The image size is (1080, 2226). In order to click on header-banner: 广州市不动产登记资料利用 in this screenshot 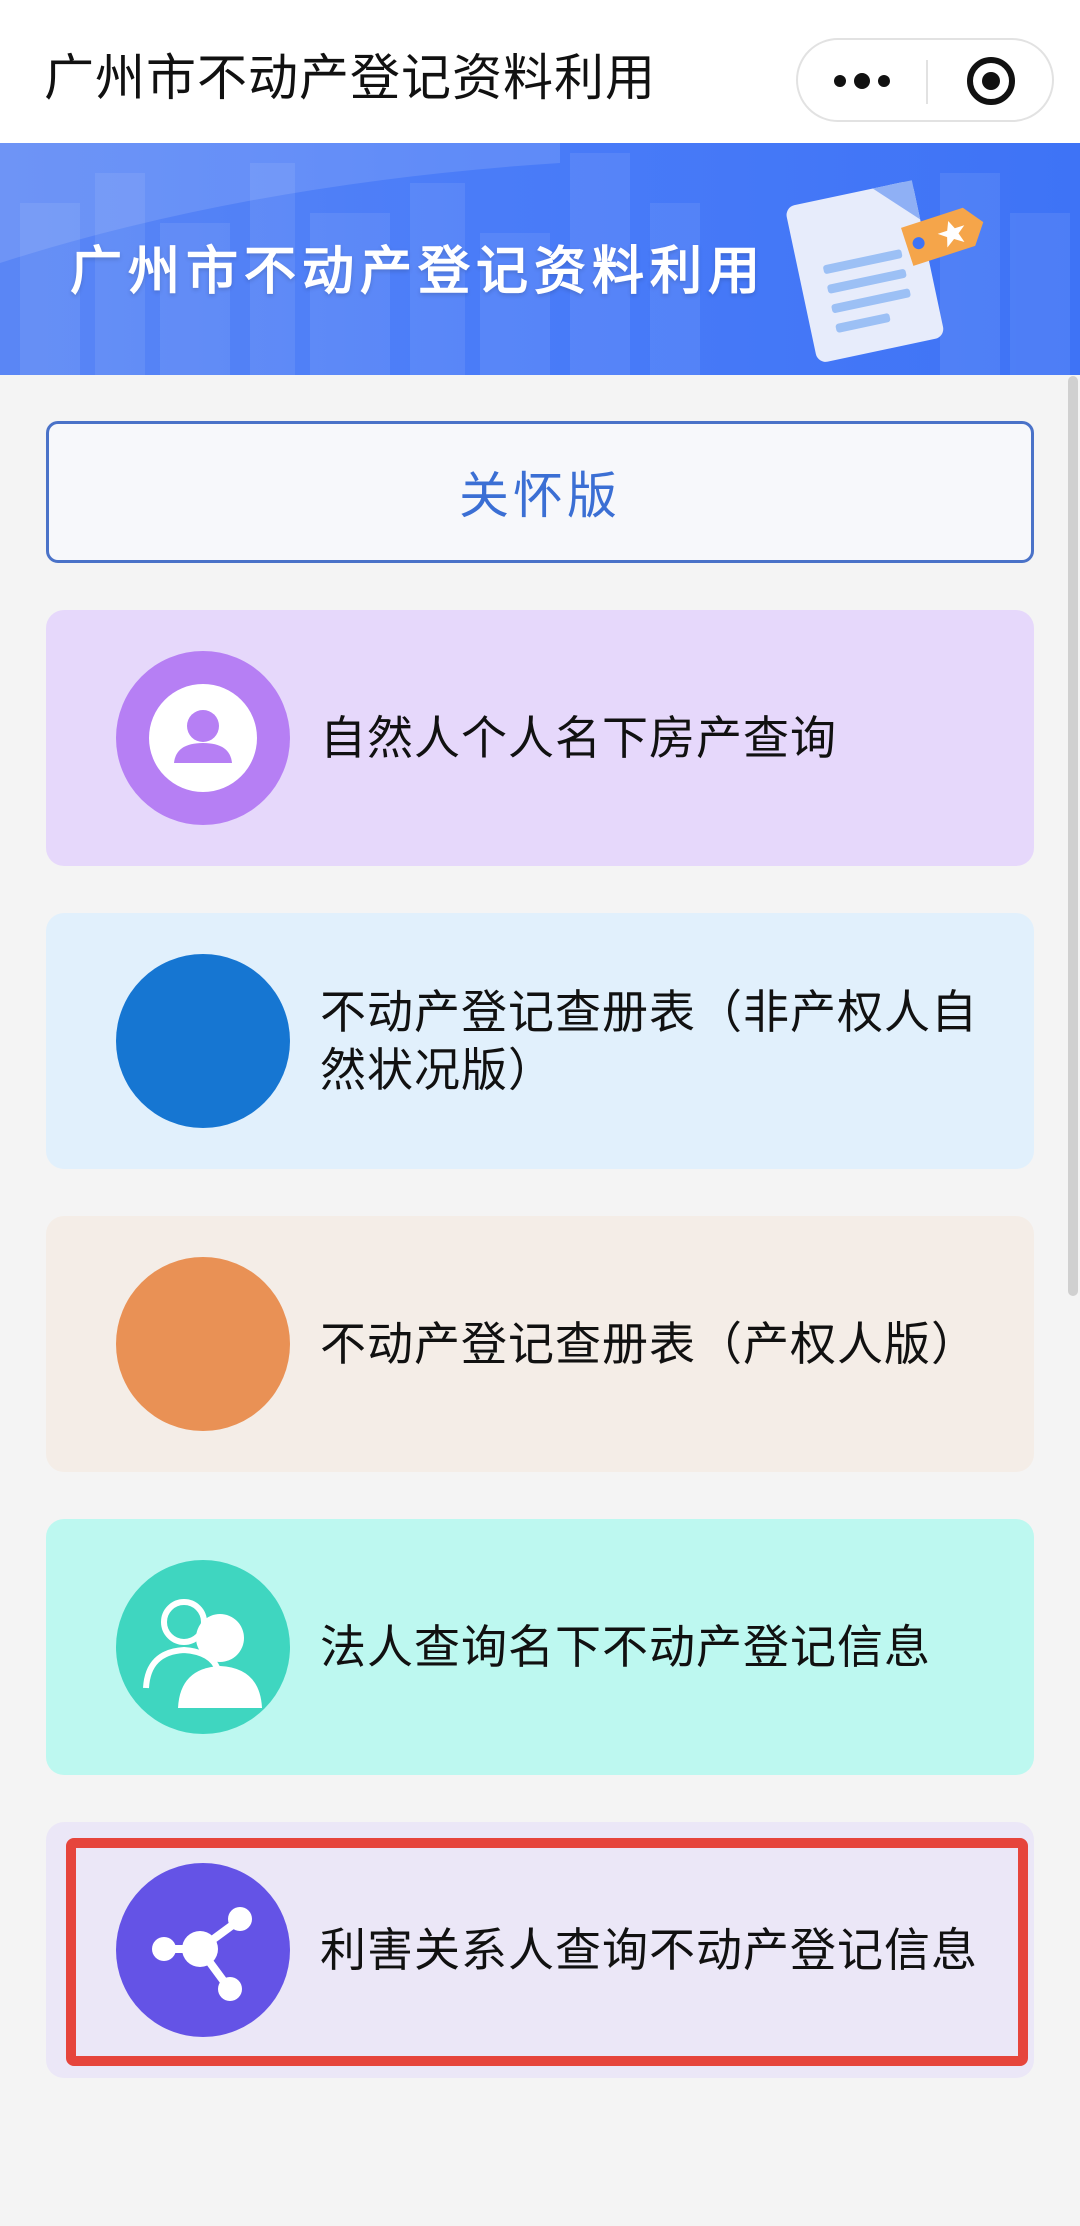, I will do `click(540, 259)`.